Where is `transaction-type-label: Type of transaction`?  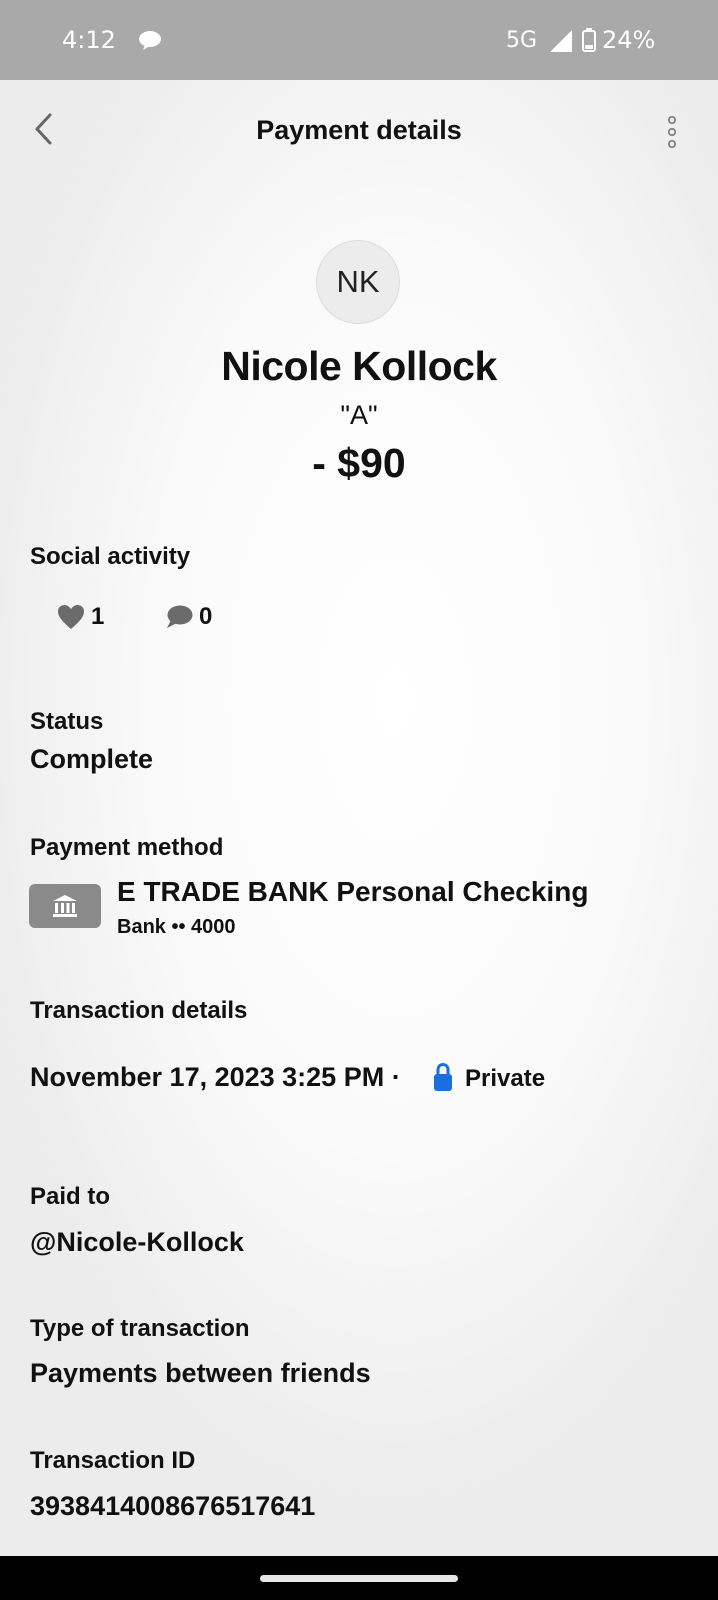 transaction-type-label: Type of transaction is located at coordinates (140, 1328).